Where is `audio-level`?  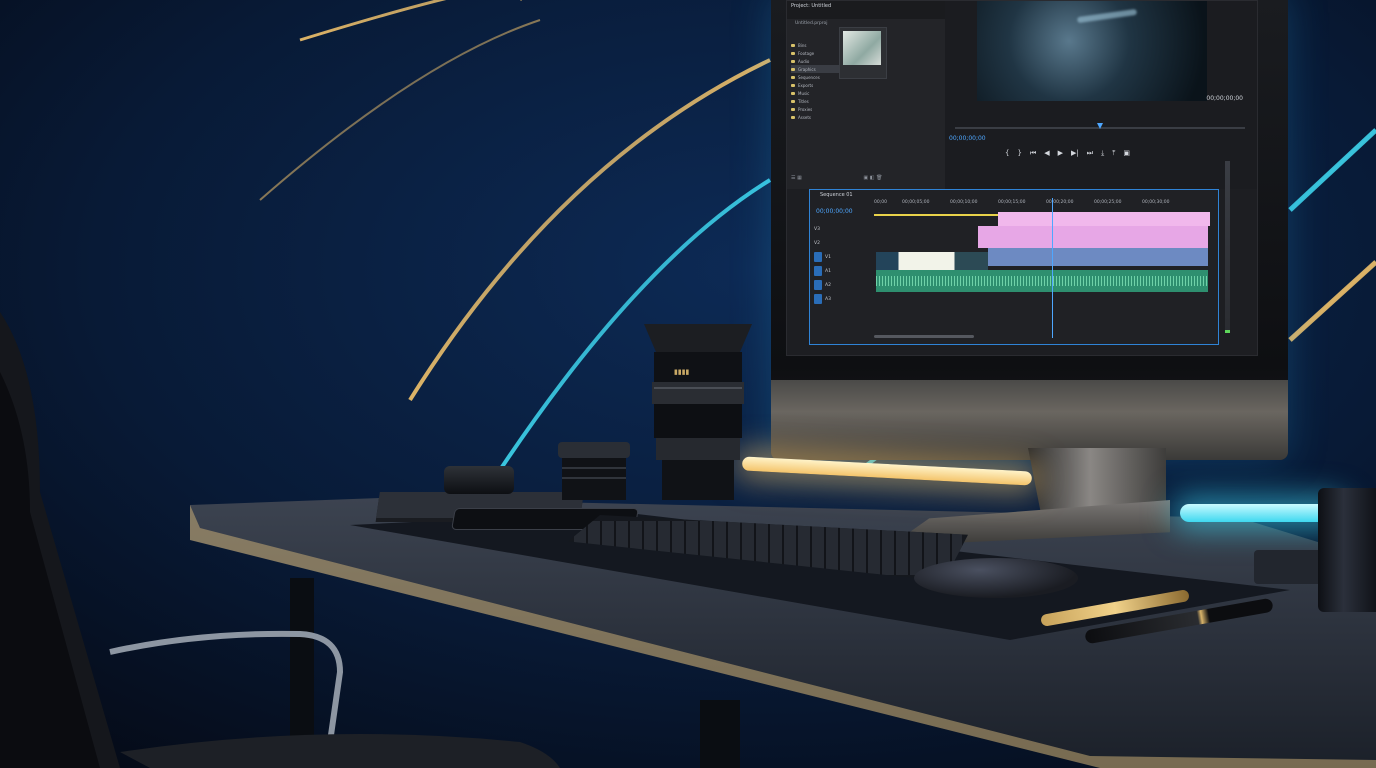 audio-level is located at coordinates (1227, 331).